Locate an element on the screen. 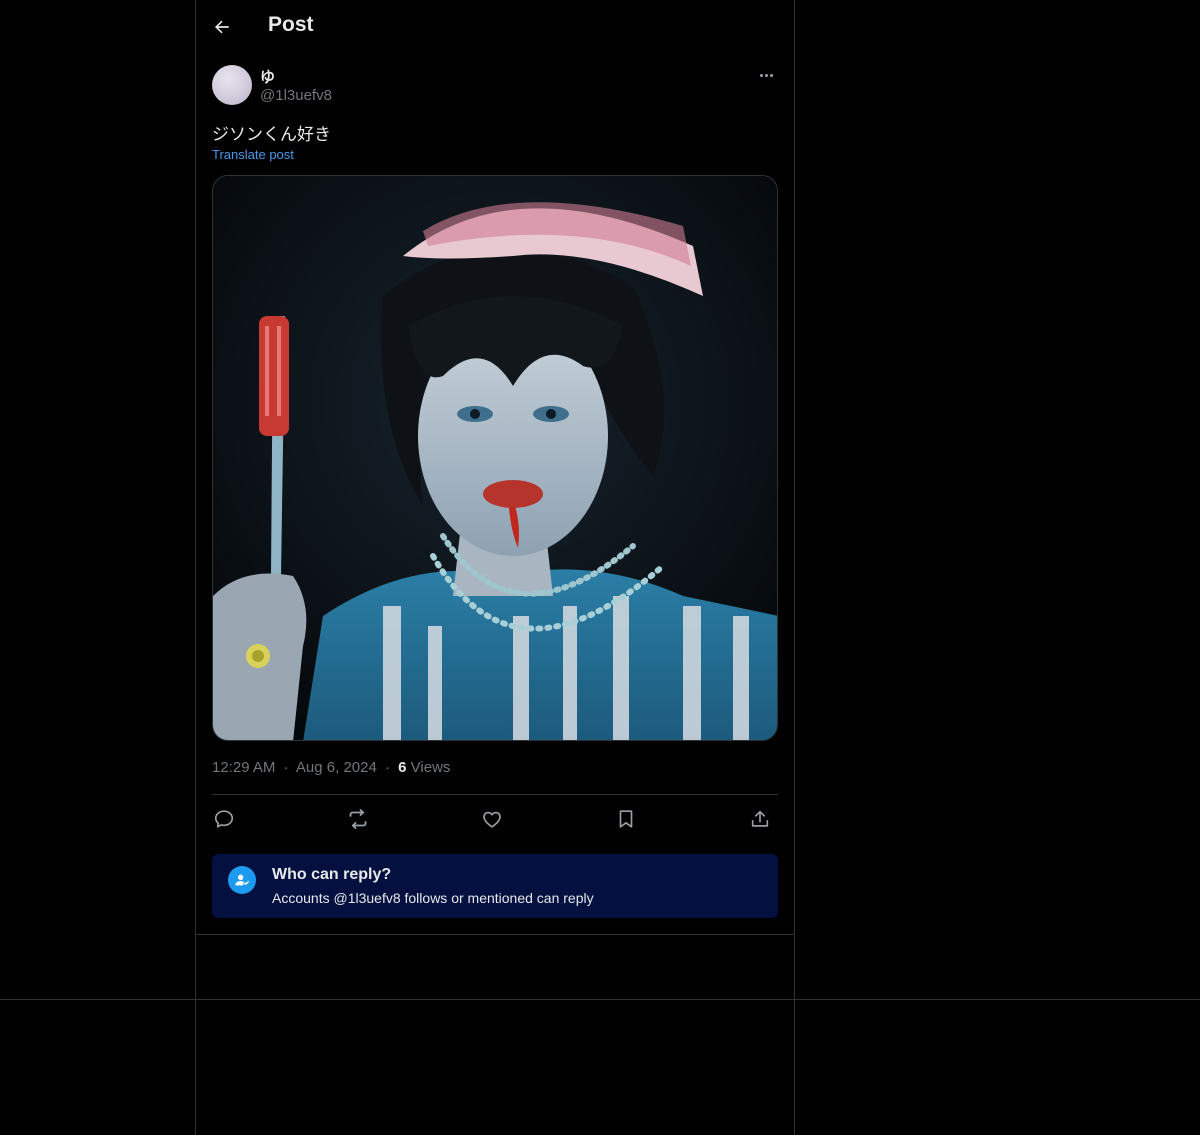 The image size is (1200, 1135). bottom-divider is located at coordinates (600, 999).